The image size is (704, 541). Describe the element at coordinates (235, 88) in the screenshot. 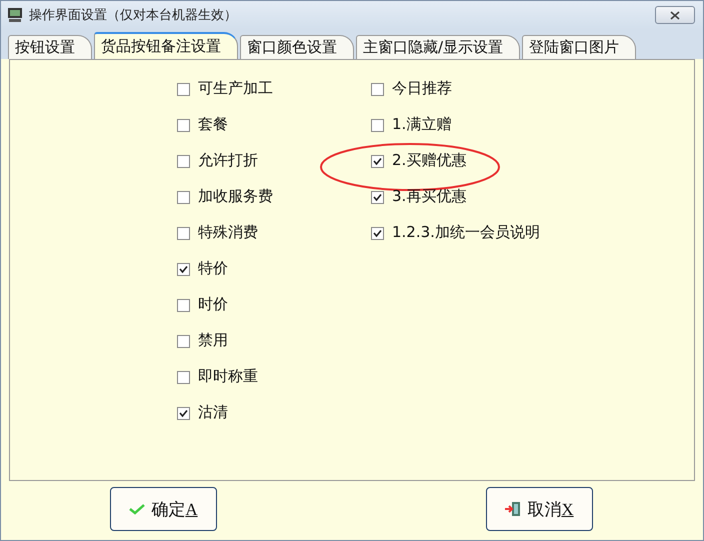

I see `checkbox-label: 可生产加工` at that location.